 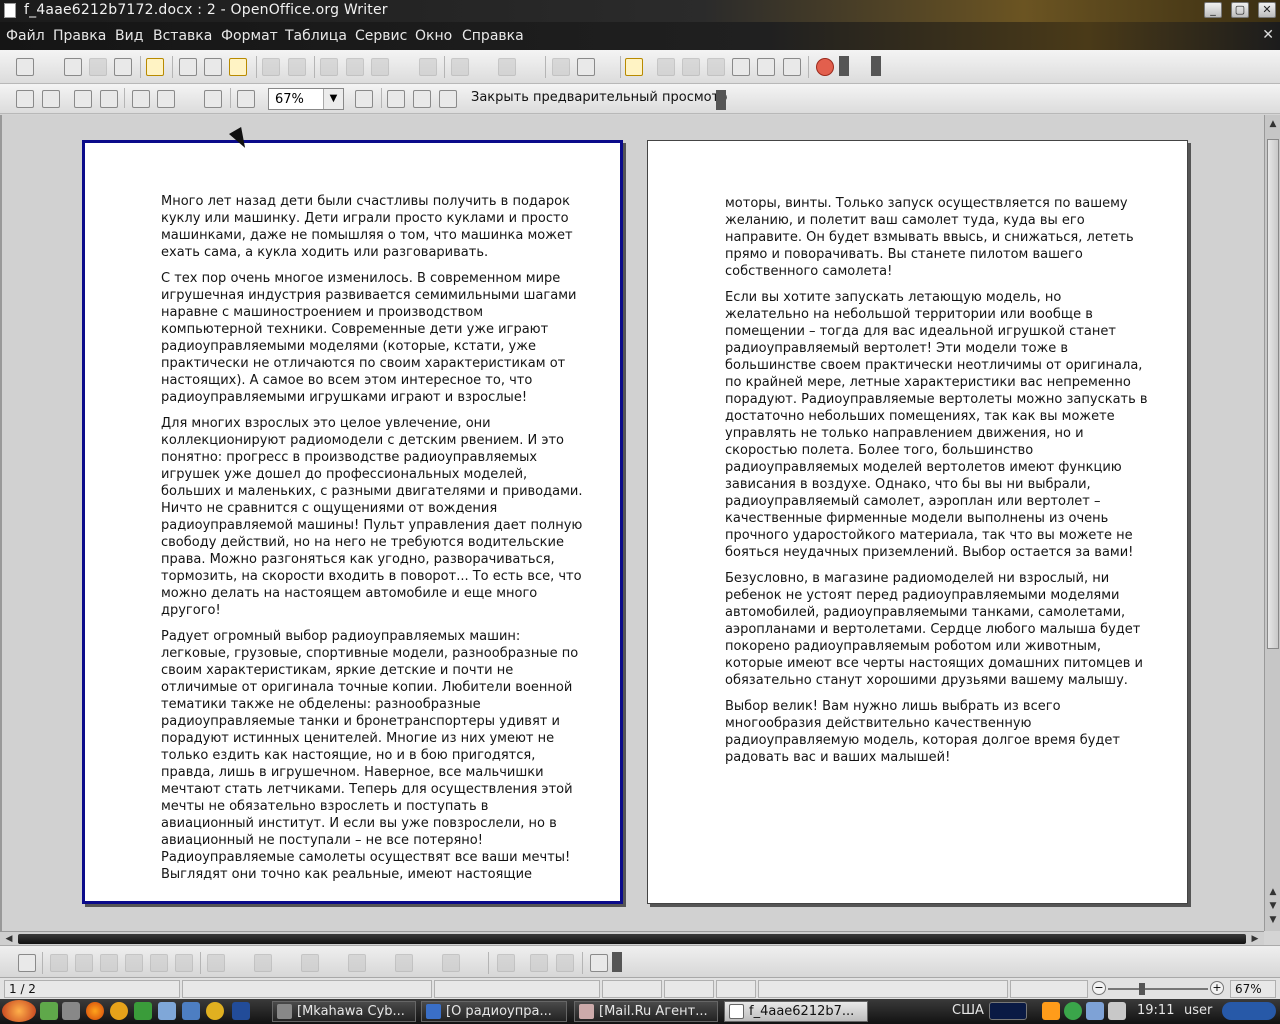 I want to click on fontwork-icon, so click(x=599, y=963).